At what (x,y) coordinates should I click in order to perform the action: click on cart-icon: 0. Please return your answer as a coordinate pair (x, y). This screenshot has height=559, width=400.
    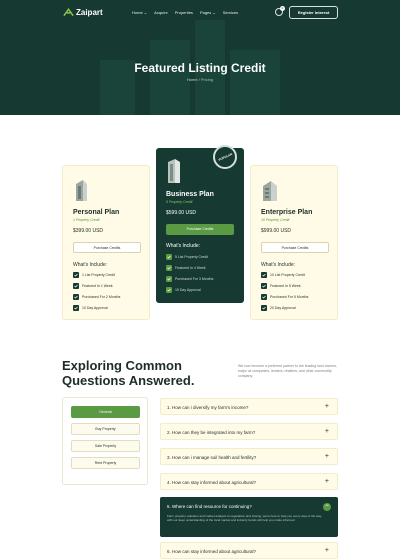
    Looking at the image, I should click on (280, 11).